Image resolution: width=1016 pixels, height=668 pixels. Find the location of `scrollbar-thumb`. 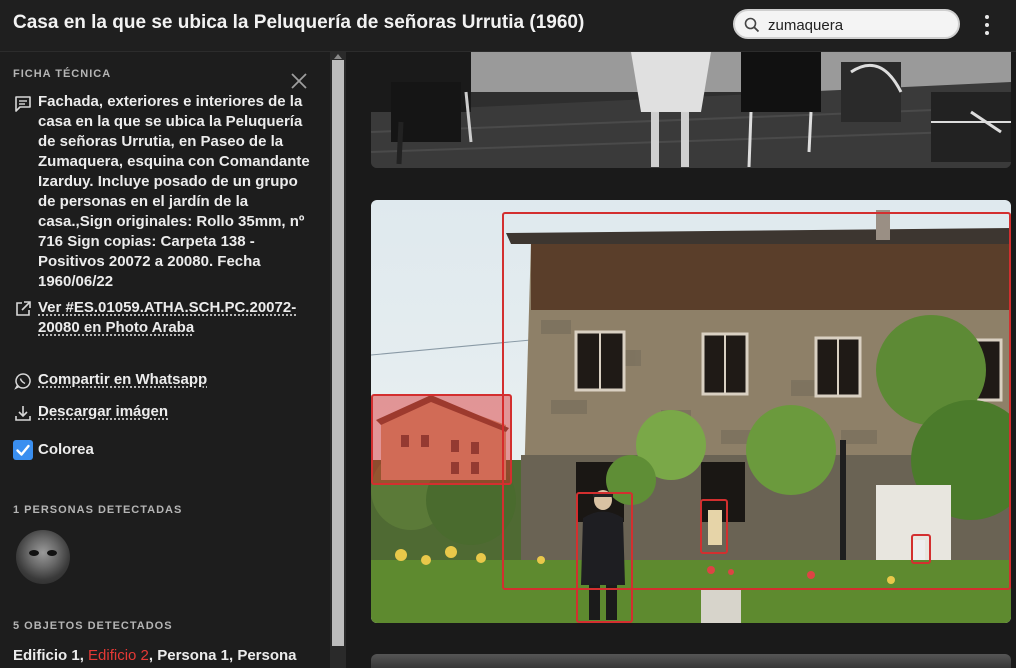

scrollbar-thumb is located at coordinates (338, 353).